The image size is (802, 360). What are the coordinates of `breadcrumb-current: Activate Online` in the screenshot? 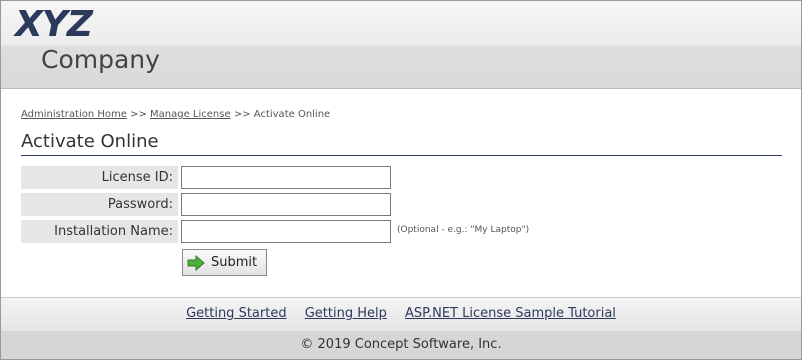 It's located at (292, 114).